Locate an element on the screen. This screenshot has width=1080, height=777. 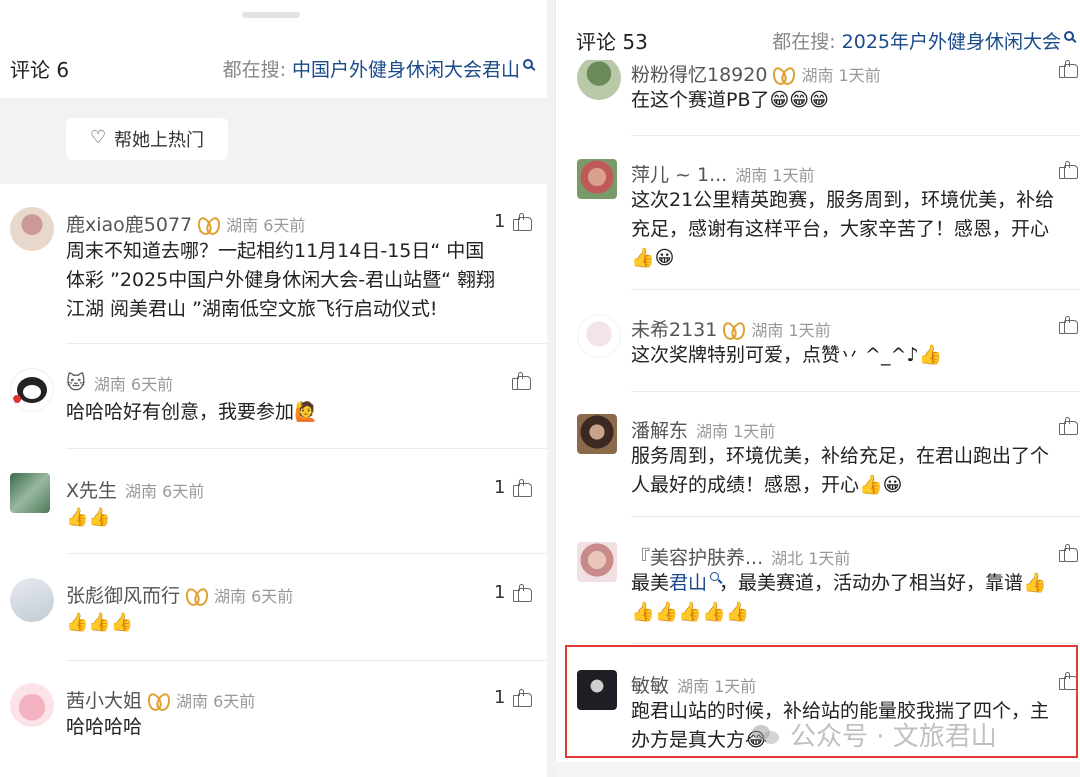
comment-text: 服务周到，环境优美，补给充足，在君山跑出了个 人最好的成绩！感恩，开心👍😀 is located at coordinates (840, 471).